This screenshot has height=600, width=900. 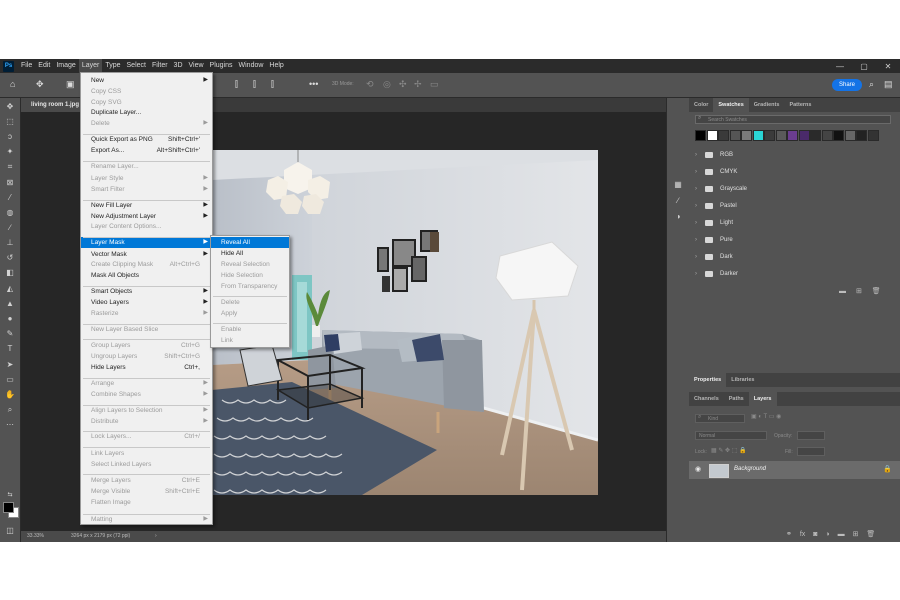 What do you see at coordinates (750, 469) in the screenshot?
I see `layer-name: Background` at bounding box center [750, 469].